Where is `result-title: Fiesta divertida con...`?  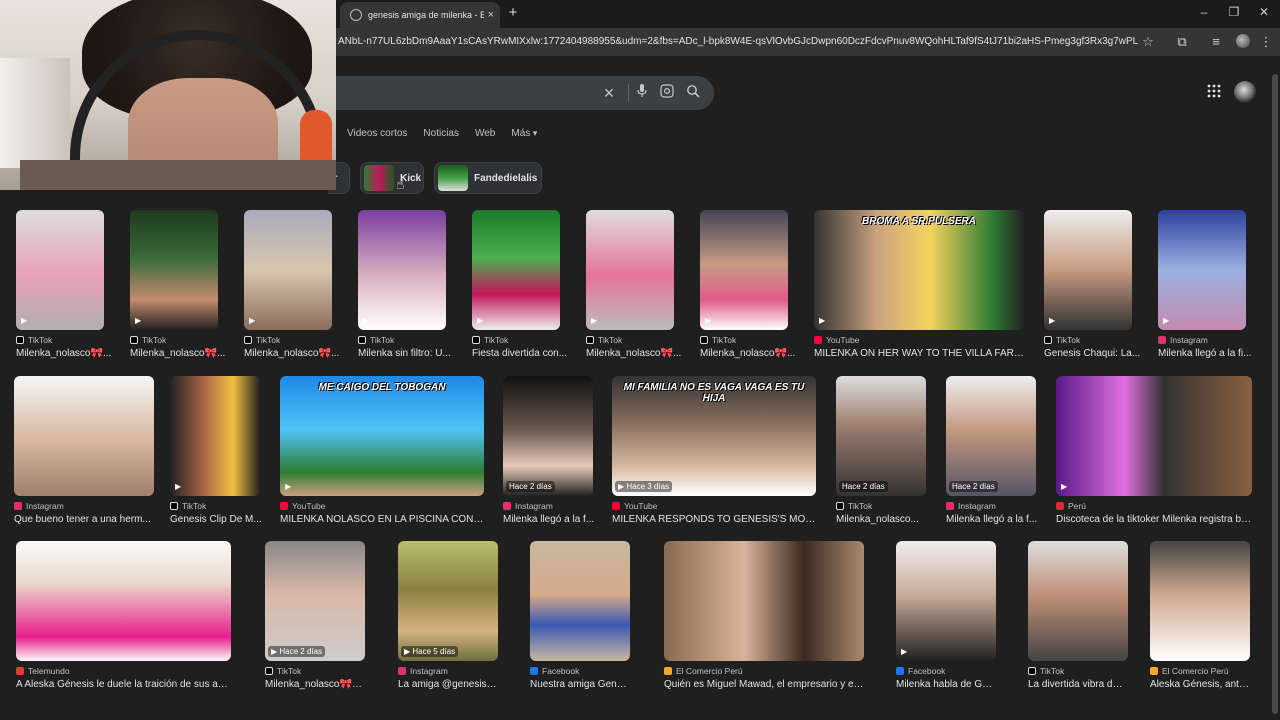
result-title: Fiesta divertida con... is located at coordinates (522, 353).